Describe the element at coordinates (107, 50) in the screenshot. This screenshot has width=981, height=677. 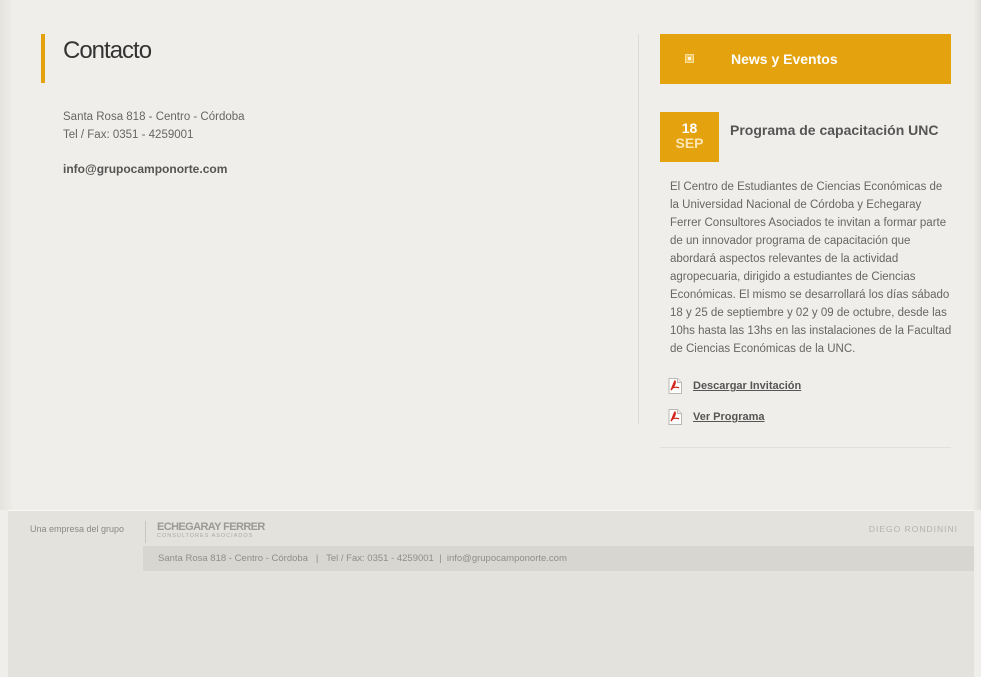
I see `page-title: Contacto` at that location.